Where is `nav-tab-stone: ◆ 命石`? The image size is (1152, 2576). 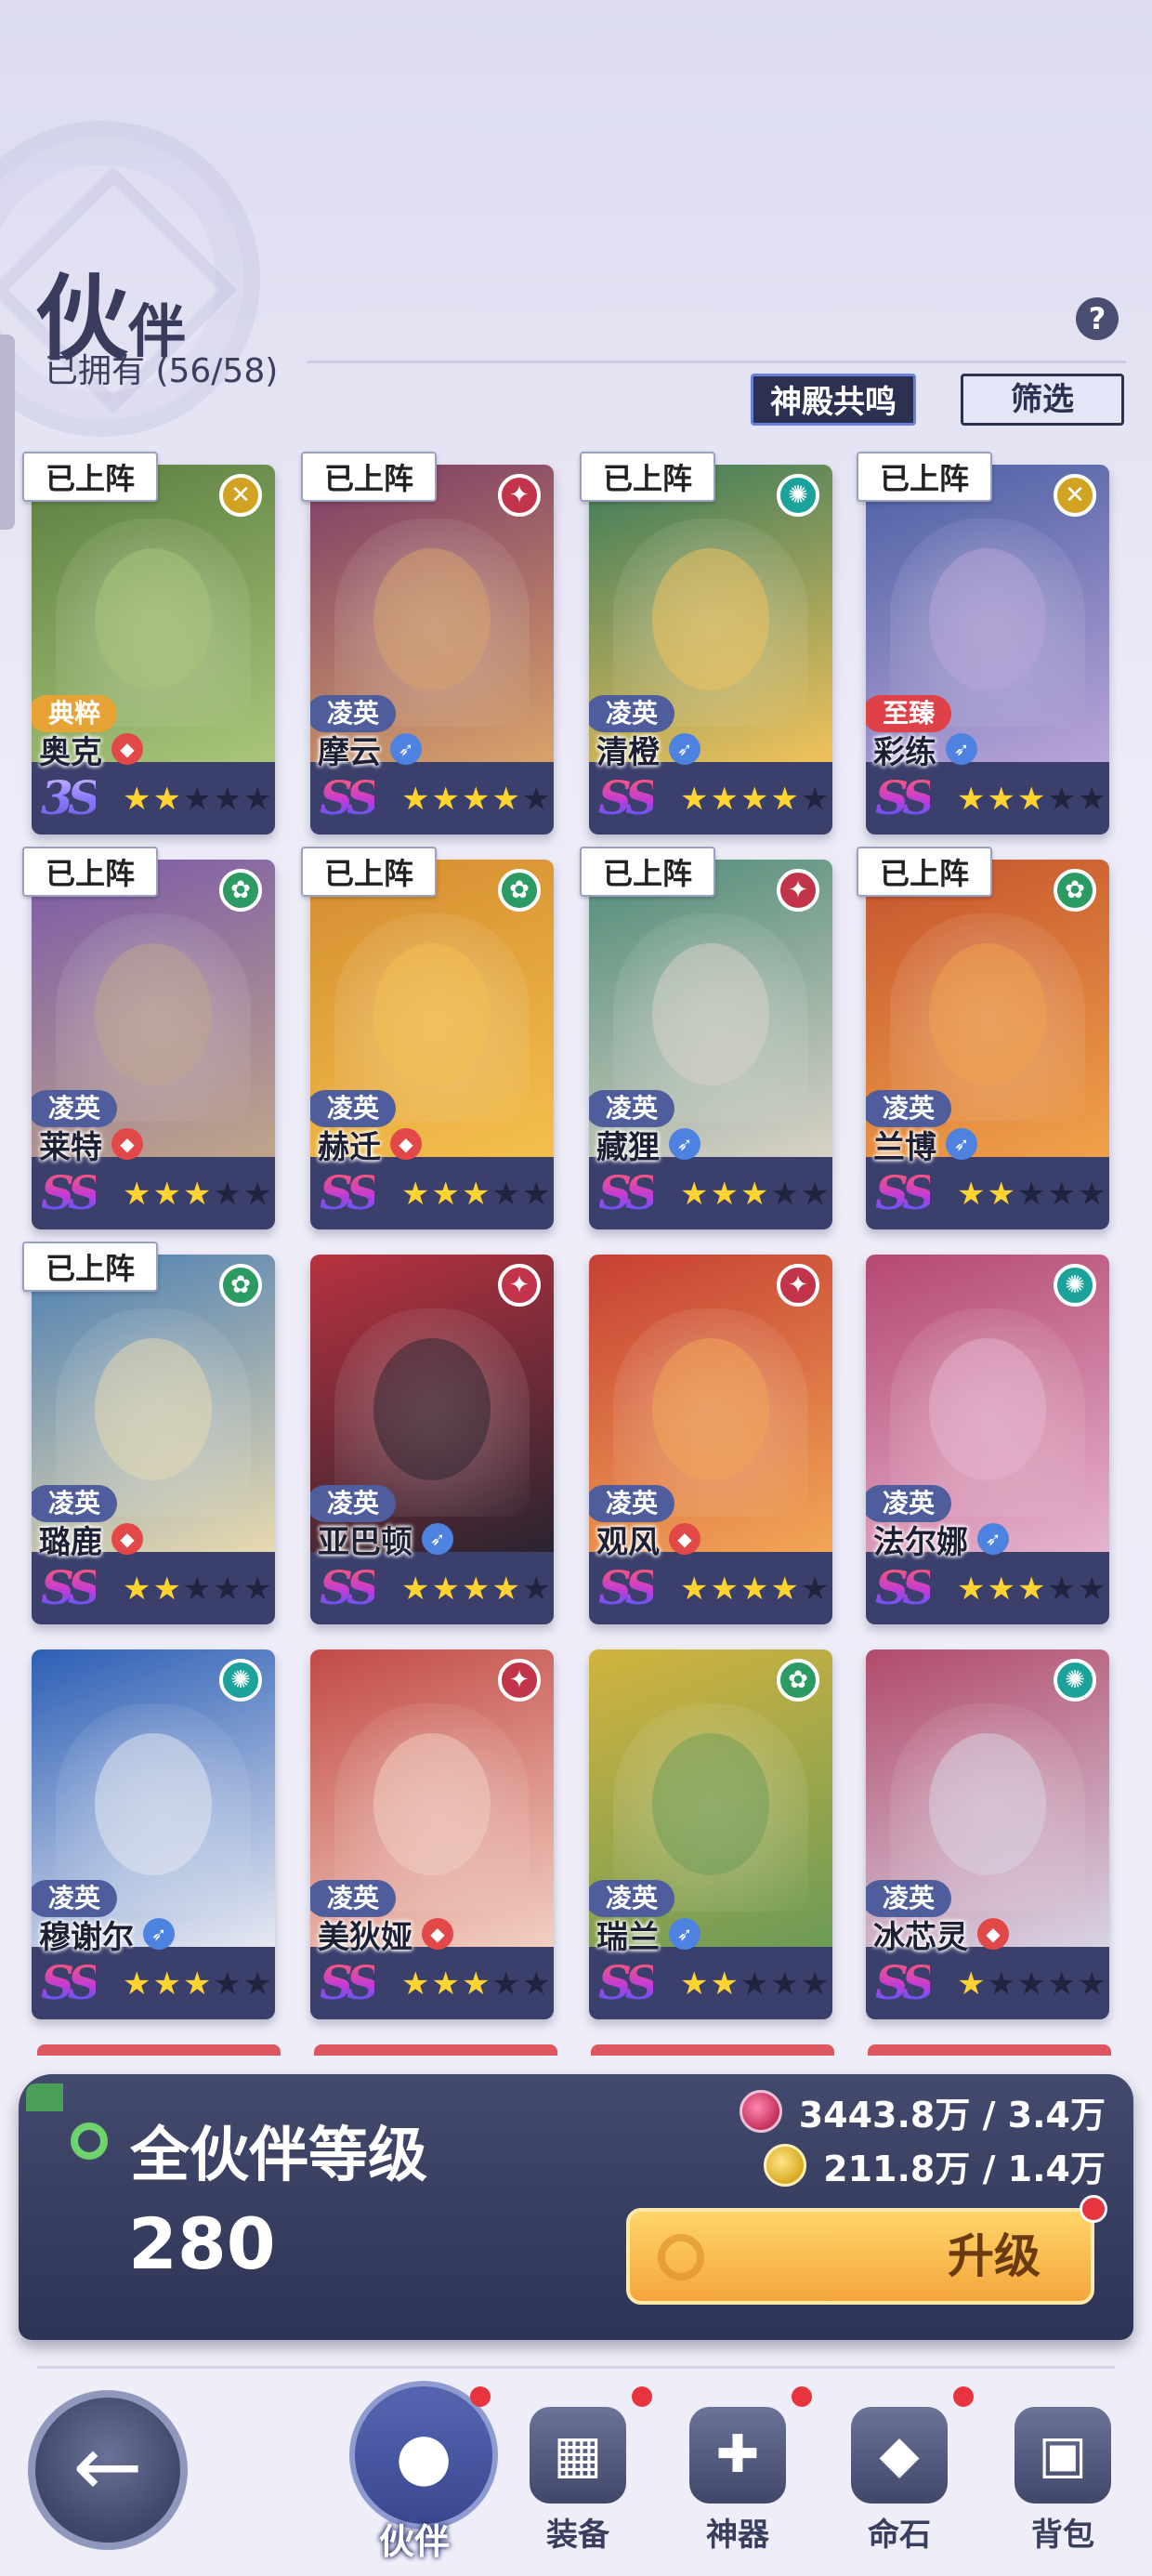
nav-tab-stone: ◆ 命石 is located at coordinates (899, 2486).